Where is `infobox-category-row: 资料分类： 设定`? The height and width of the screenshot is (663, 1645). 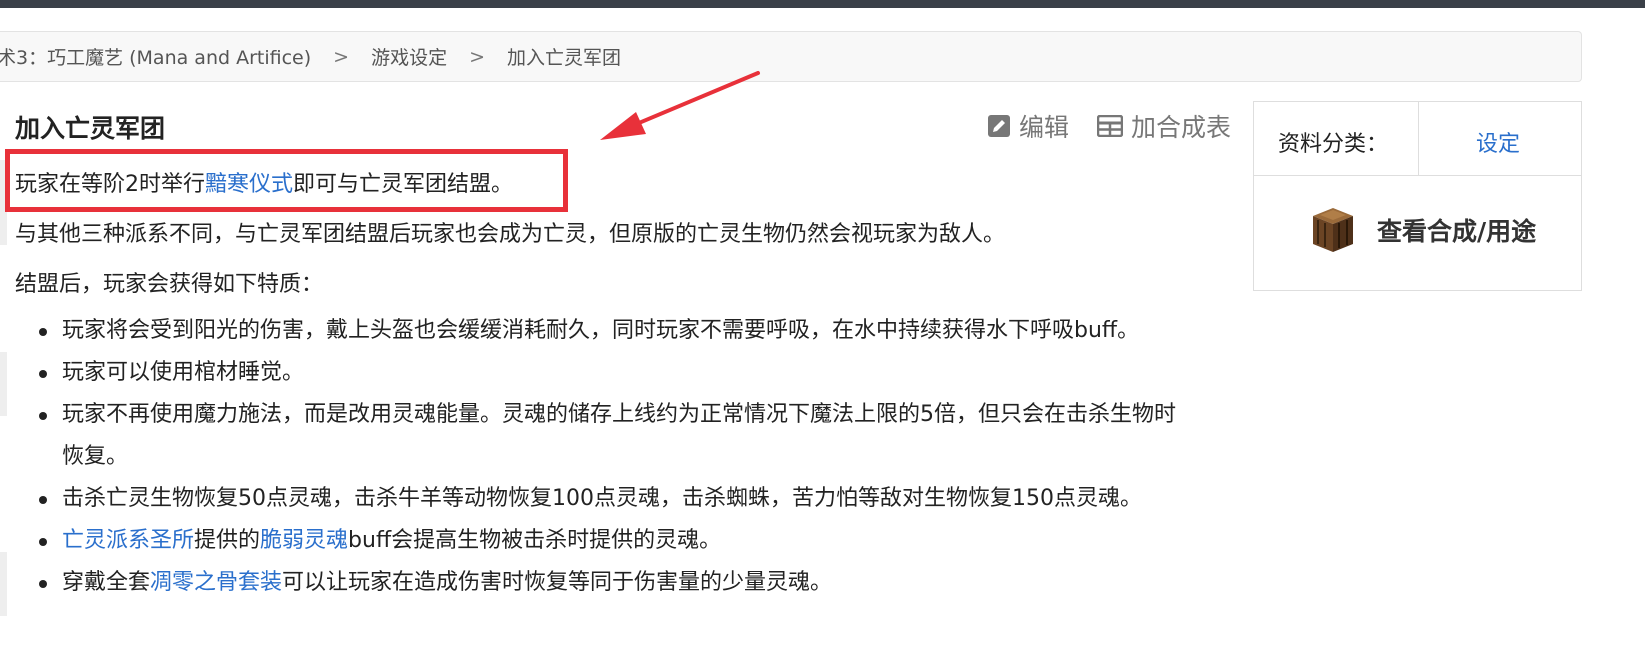 infobox-category-row: 资料分类： 设定 is located at coordinates (1417, 139).